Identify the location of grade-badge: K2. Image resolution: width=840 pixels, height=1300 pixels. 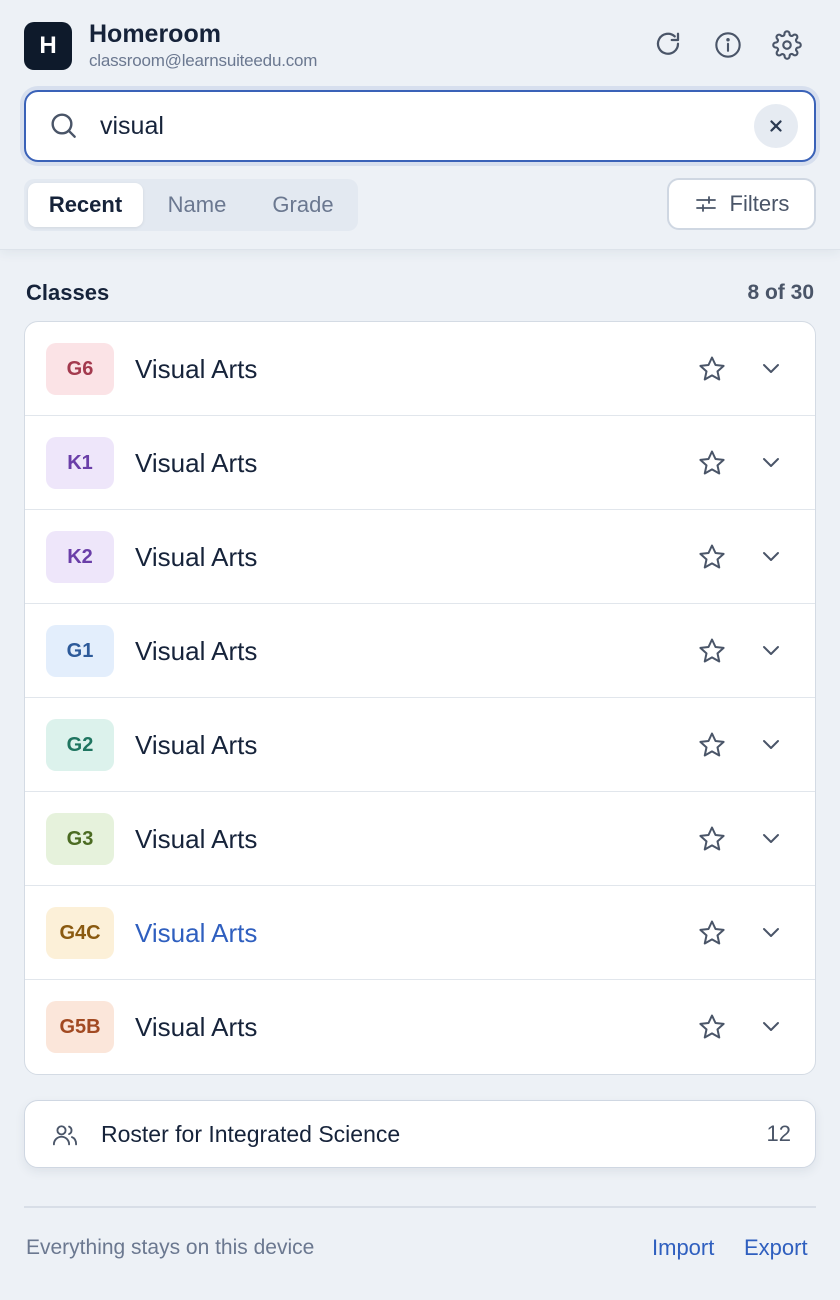
(80, 557).